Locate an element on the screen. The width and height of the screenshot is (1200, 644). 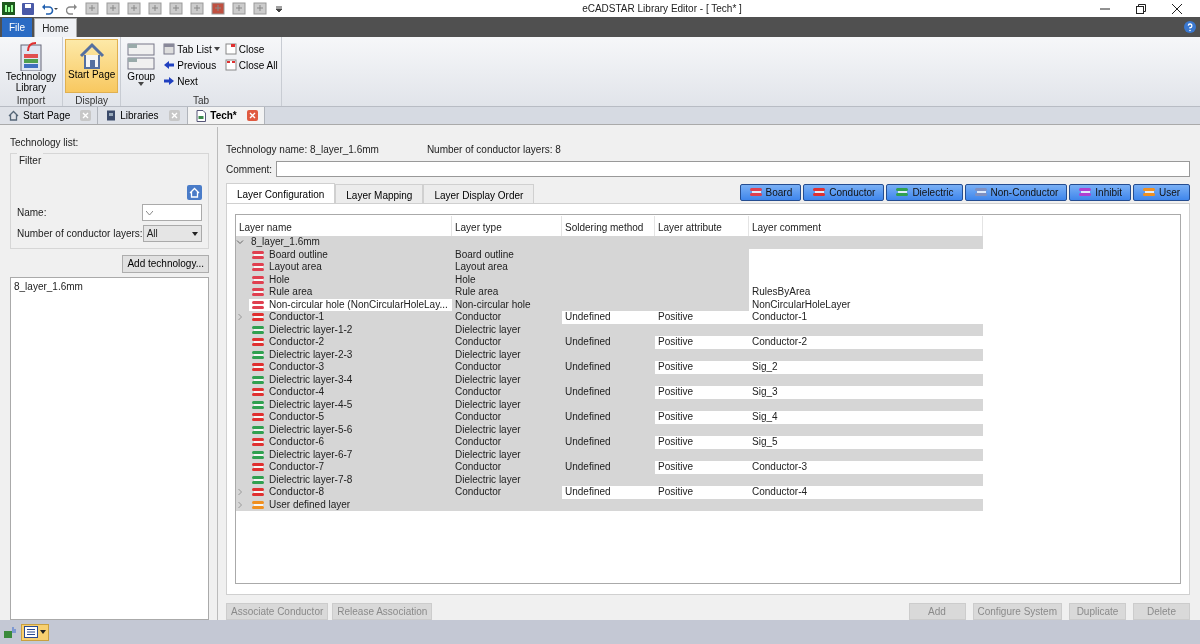
layer-name: User defined layer is located at coordinates (310, 504).